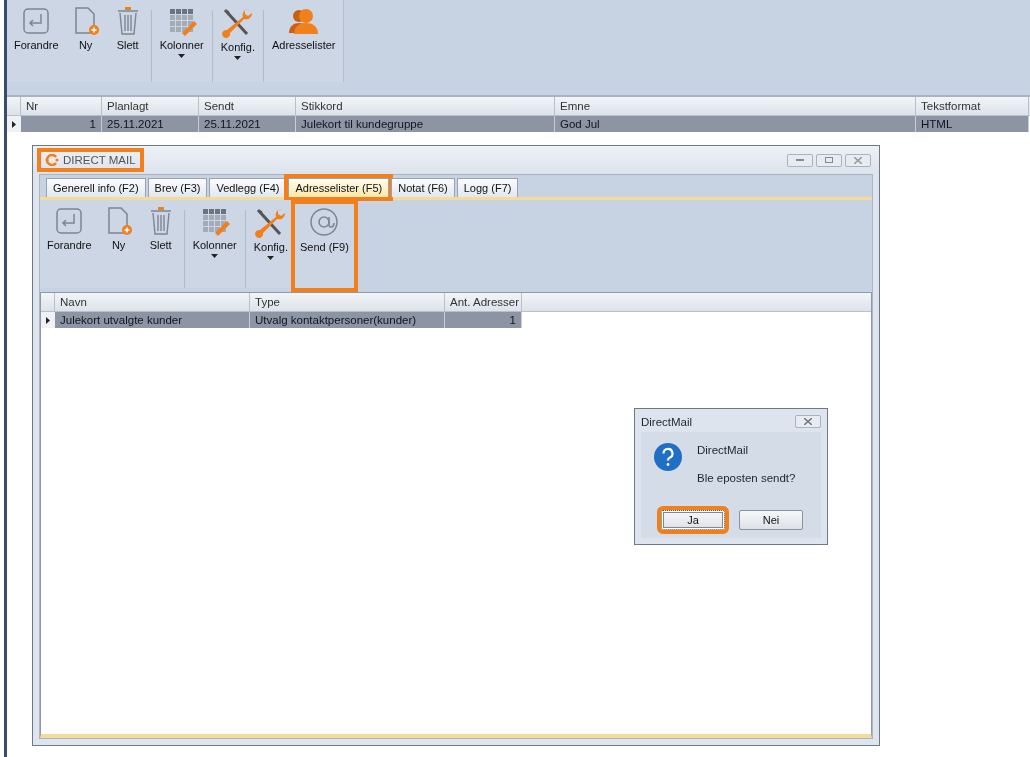 The height and width of the screenshot is (757, 1030). What do you see at coordinates (303, 43) in the screenshot?
I see `toolbar-button: Adresselister` at bounding box center [303, 43].